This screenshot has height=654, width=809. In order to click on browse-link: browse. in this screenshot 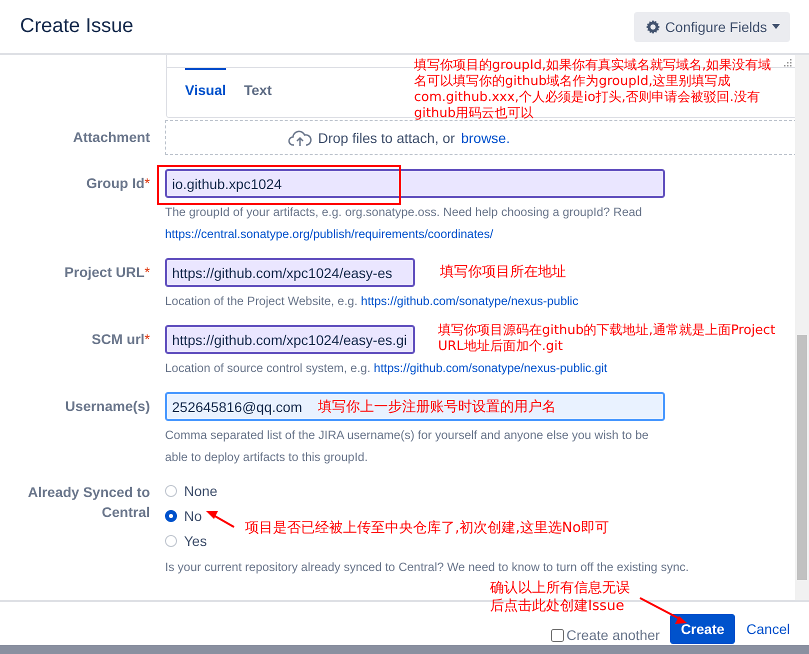, I will do `click(485, 138)`.